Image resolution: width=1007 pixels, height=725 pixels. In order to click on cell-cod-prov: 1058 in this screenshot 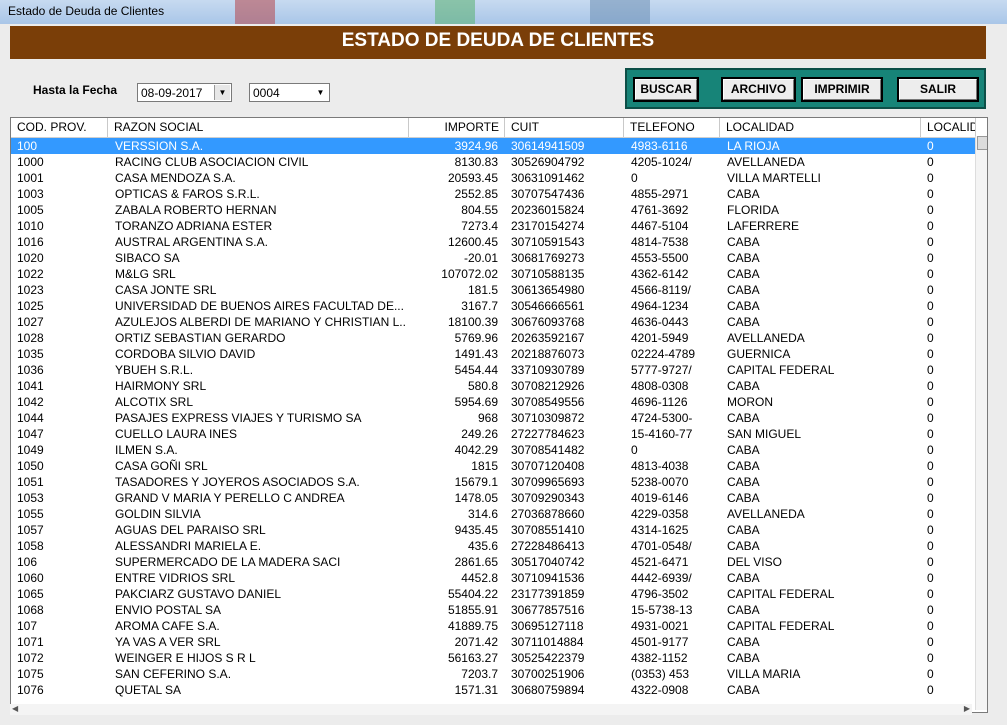, I will do `click(30, 546)`.